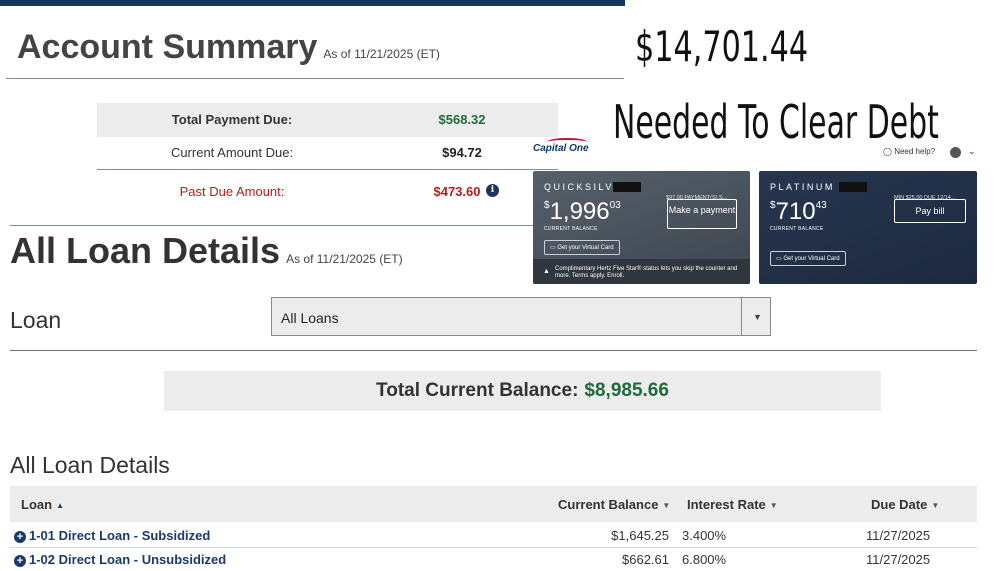 The width and height of the screenshot is (1000, 571). I want to click on total-balance-bar: Total Current Balance: $8,985.66, so click(522, 391).